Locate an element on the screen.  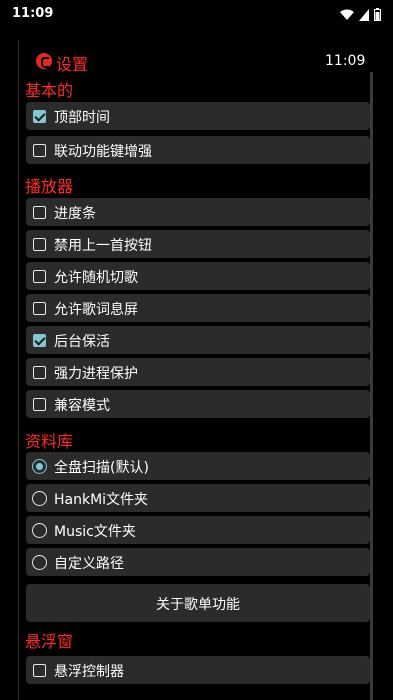
status-time: 11:09 is located at coordinates (33, 13).